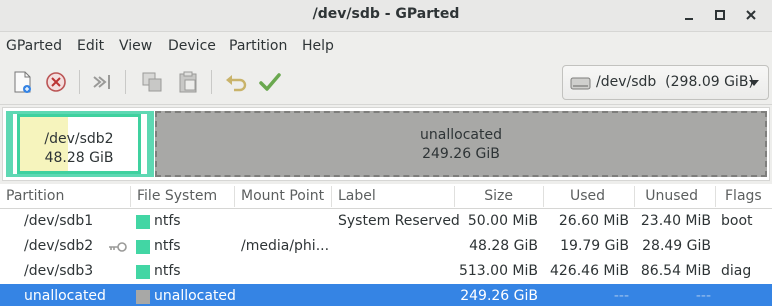  What do you see at coordinates (754, 83) in the screenshot?
I see `chevron-down-icon` at bounding box center [754, 83].